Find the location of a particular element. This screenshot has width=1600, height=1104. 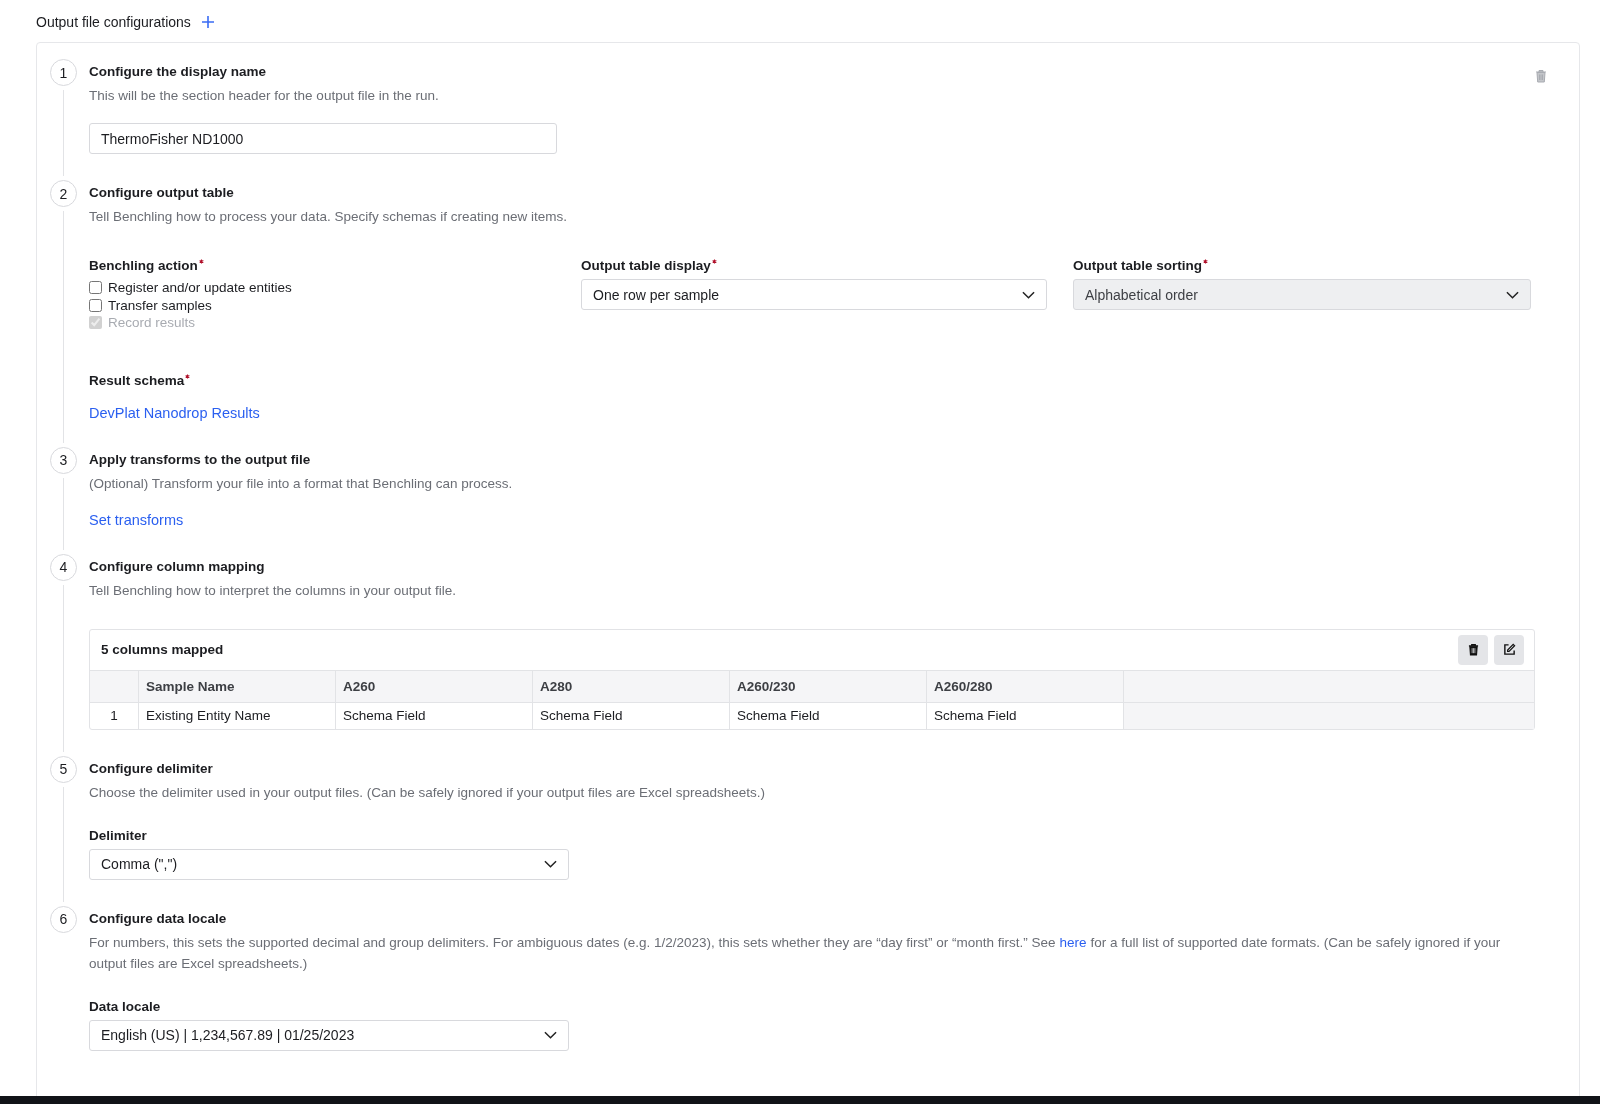

step-title: Configure data locale is located at coordinates (158, 918).